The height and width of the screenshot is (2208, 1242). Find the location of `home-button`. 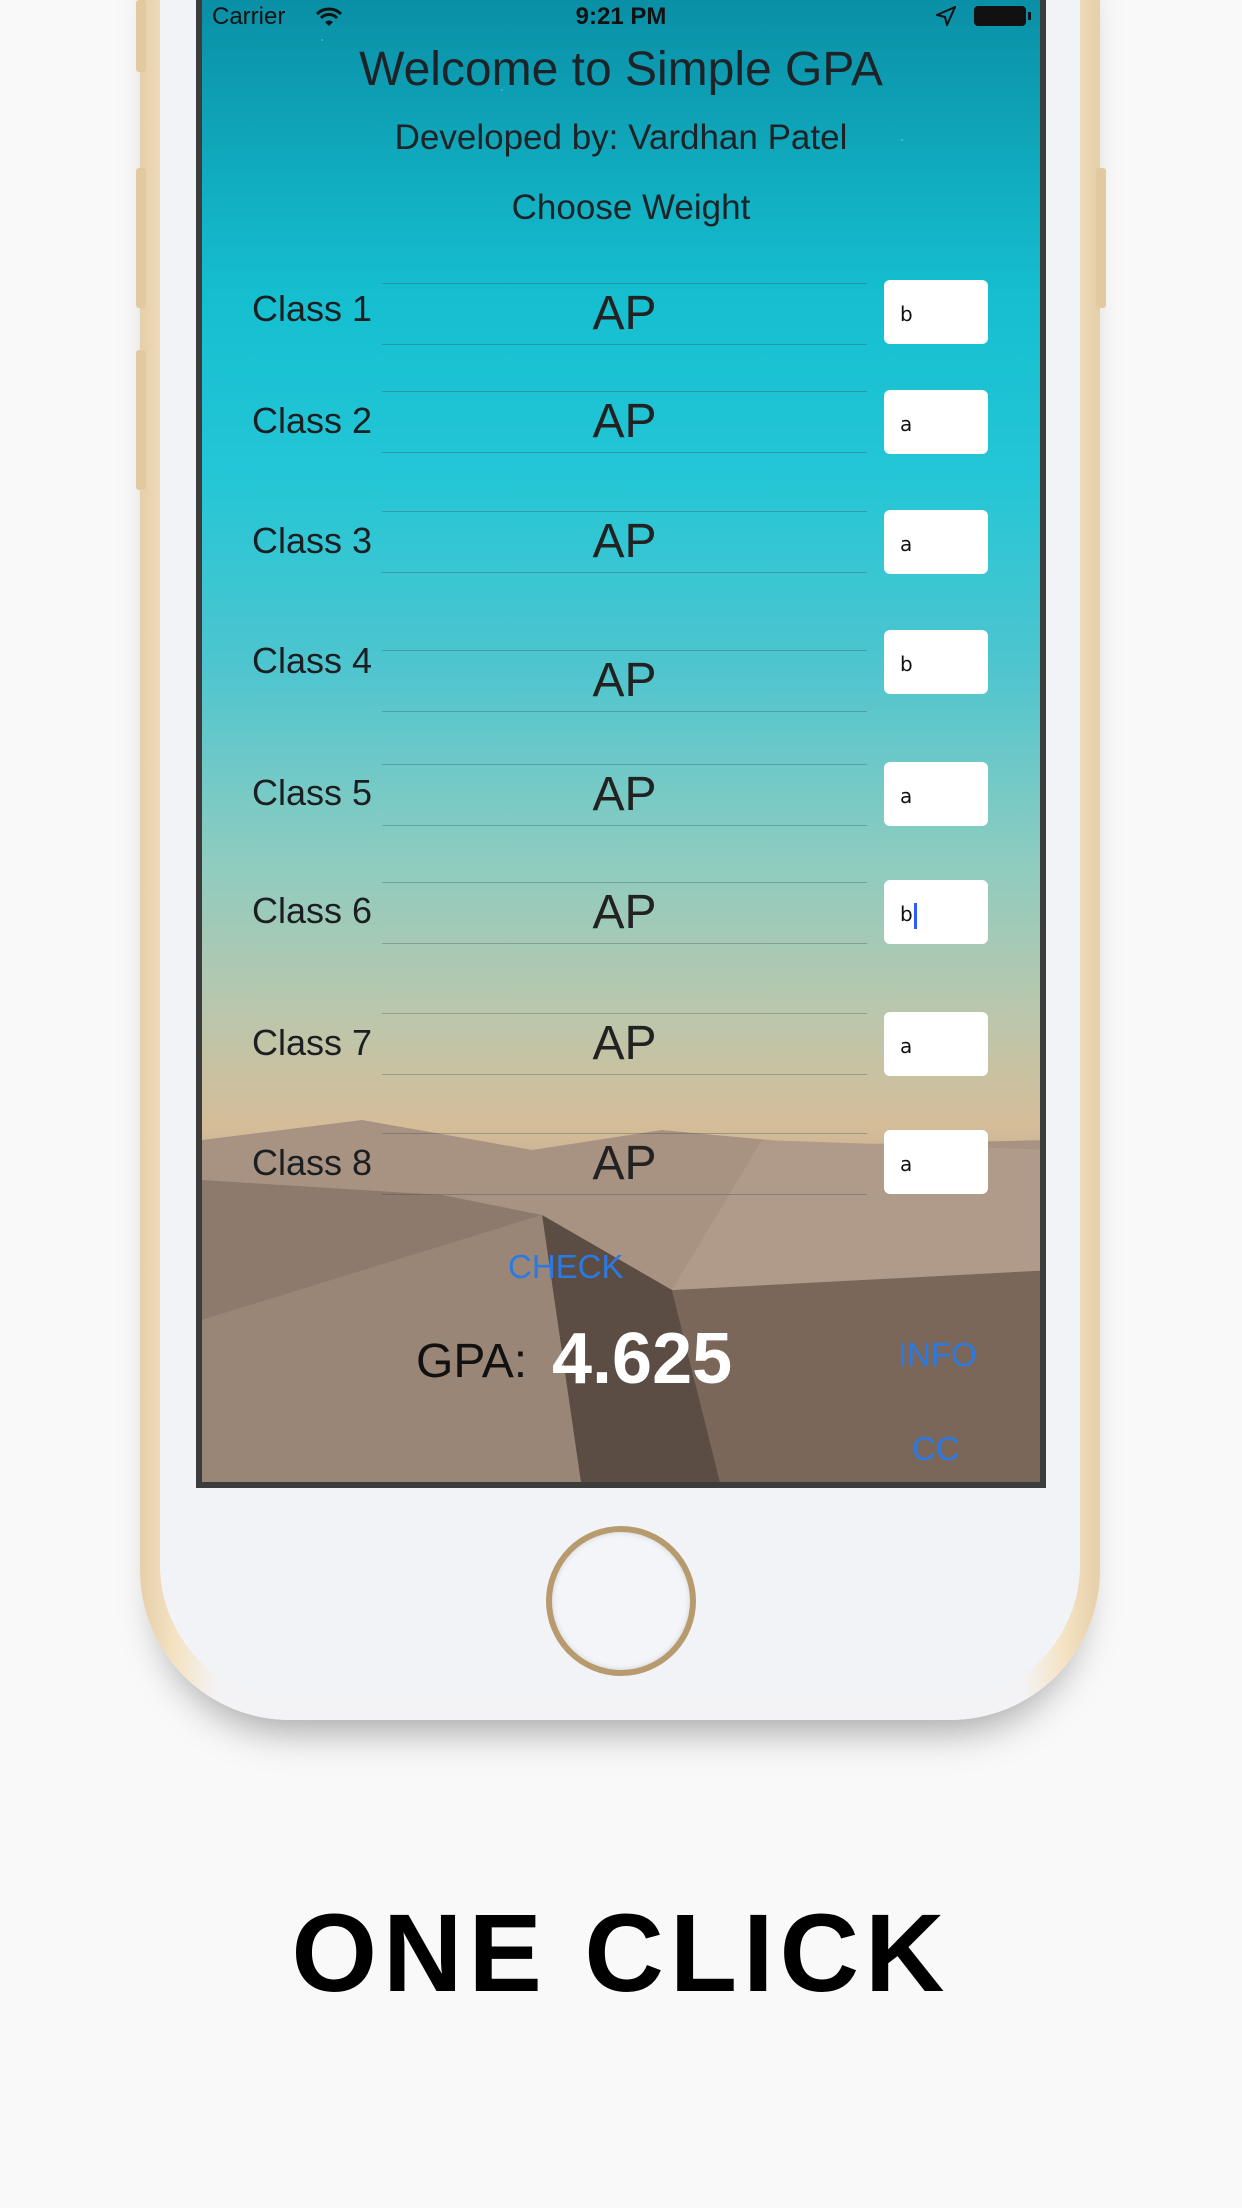

home-button is located at coordinates (621, 1601).